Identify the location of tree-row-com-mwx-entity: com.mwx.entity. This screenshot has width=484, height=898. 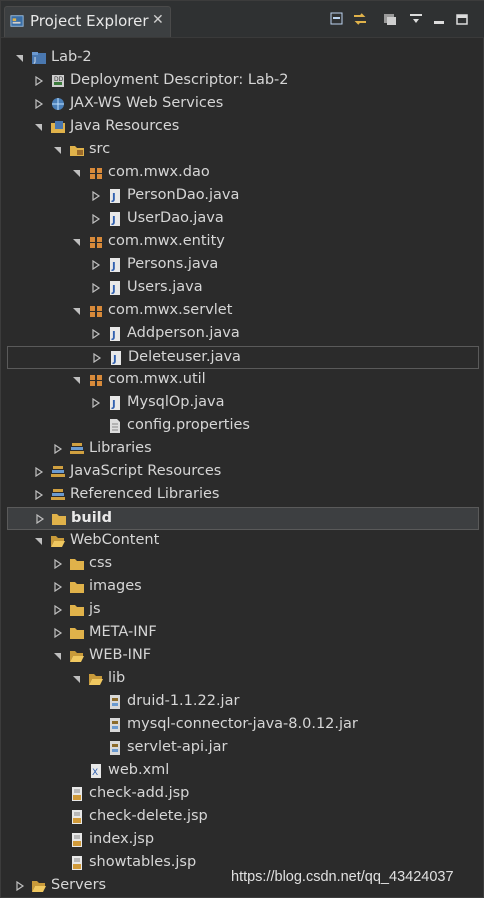
(242, 242).